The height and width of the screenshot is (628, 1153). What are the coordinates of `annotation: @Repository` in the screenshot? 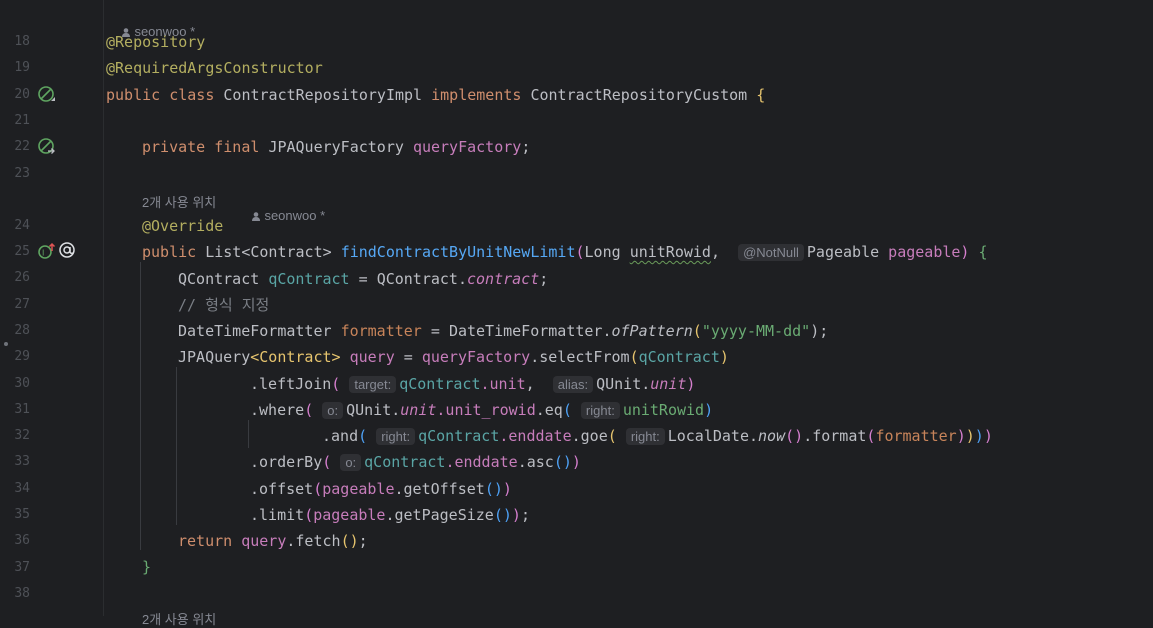 It's located at (156, 42).